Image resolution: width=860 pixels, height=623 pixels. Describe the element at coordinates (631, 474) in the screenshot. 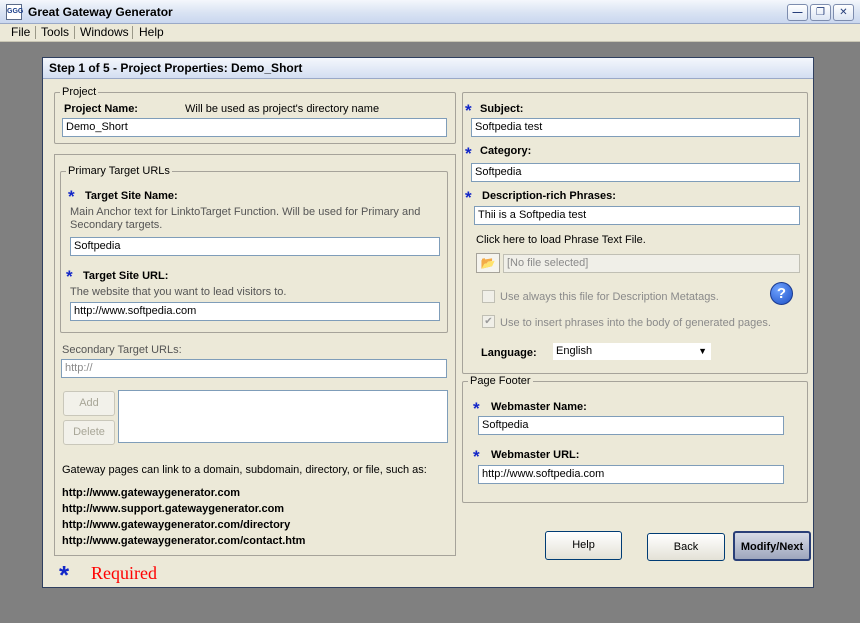

I see `webmaster-url-input: http://www.softpedia.com` at that location.